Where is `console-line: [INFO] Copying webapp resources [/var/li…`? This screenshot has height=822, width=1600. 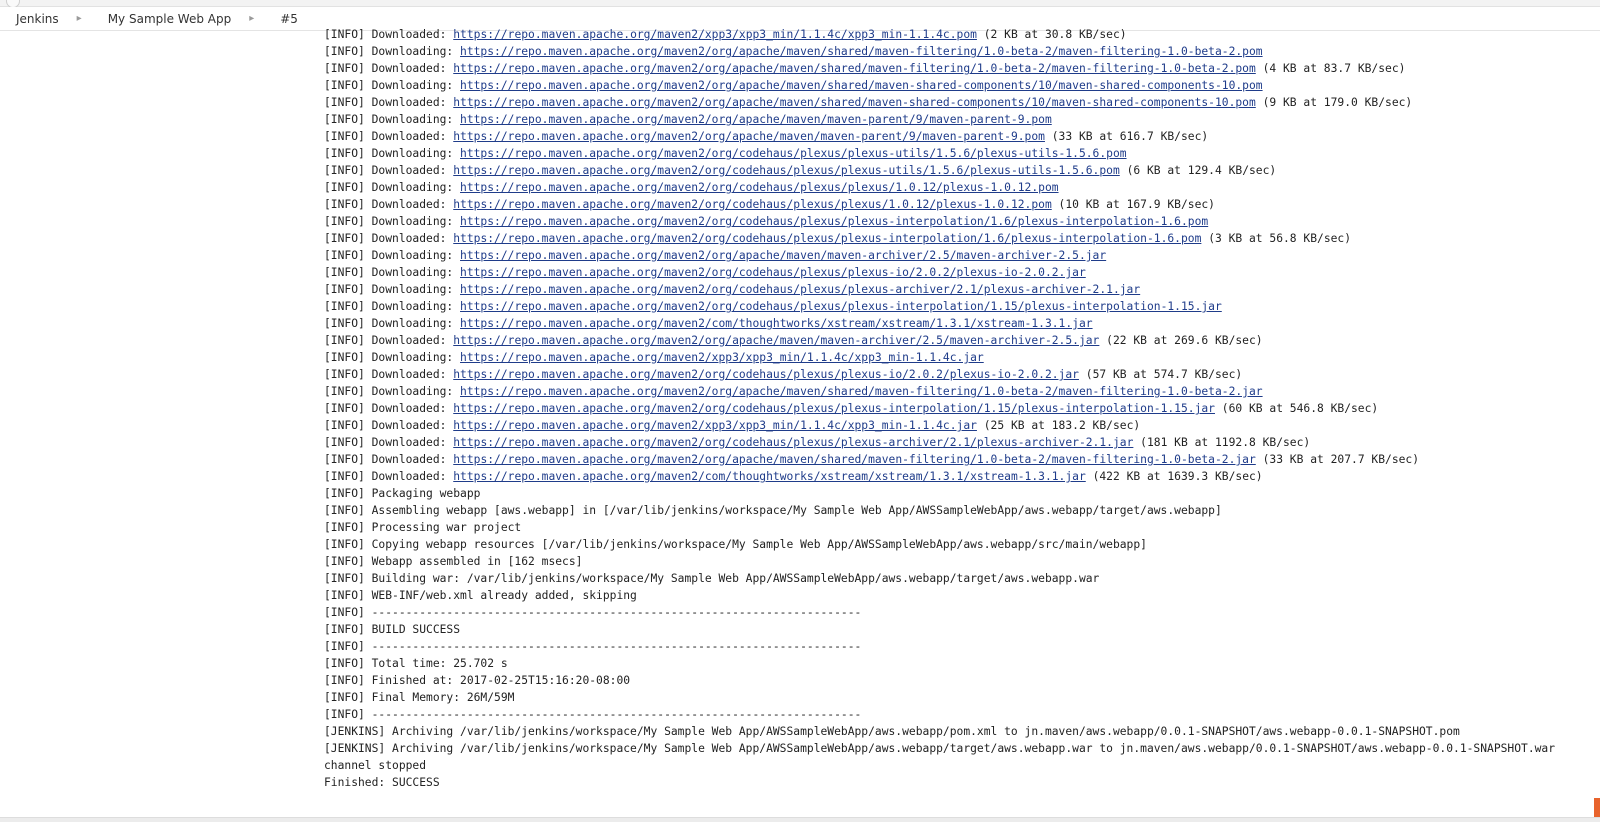
console-line: [INFO] Copying webapp resources [/var/li… is located at coordinates (958, 544).